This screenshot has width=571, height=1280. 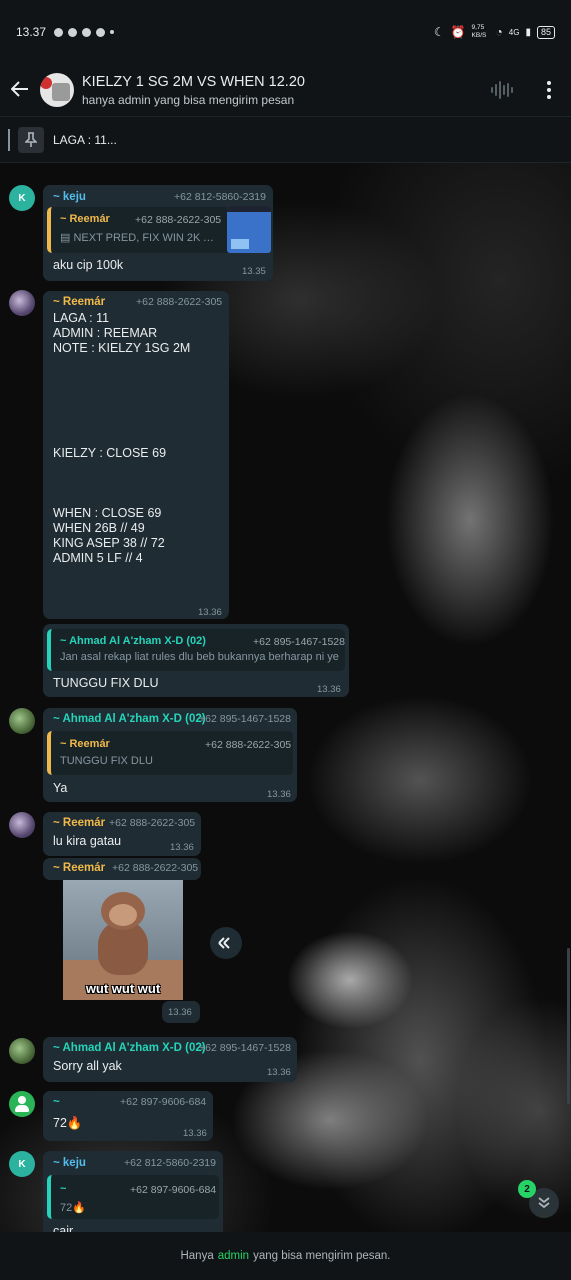 What do you see at coordinates (87, 841) in the screenshot?
I see `message-text: lu kira gatau` at bounding box center [87, 841].